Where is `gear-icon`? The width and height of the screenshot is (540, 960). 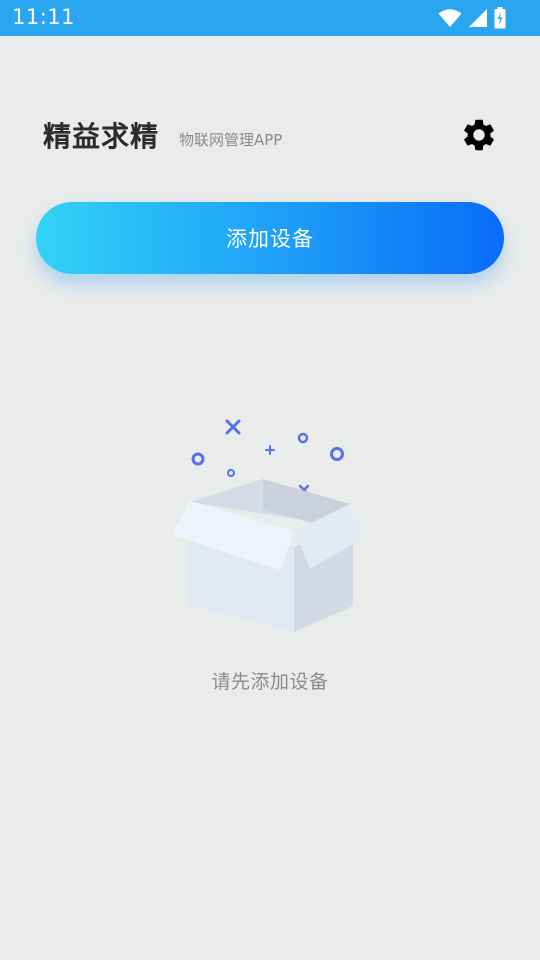
gear-icon is located at coordinates (479, 137).